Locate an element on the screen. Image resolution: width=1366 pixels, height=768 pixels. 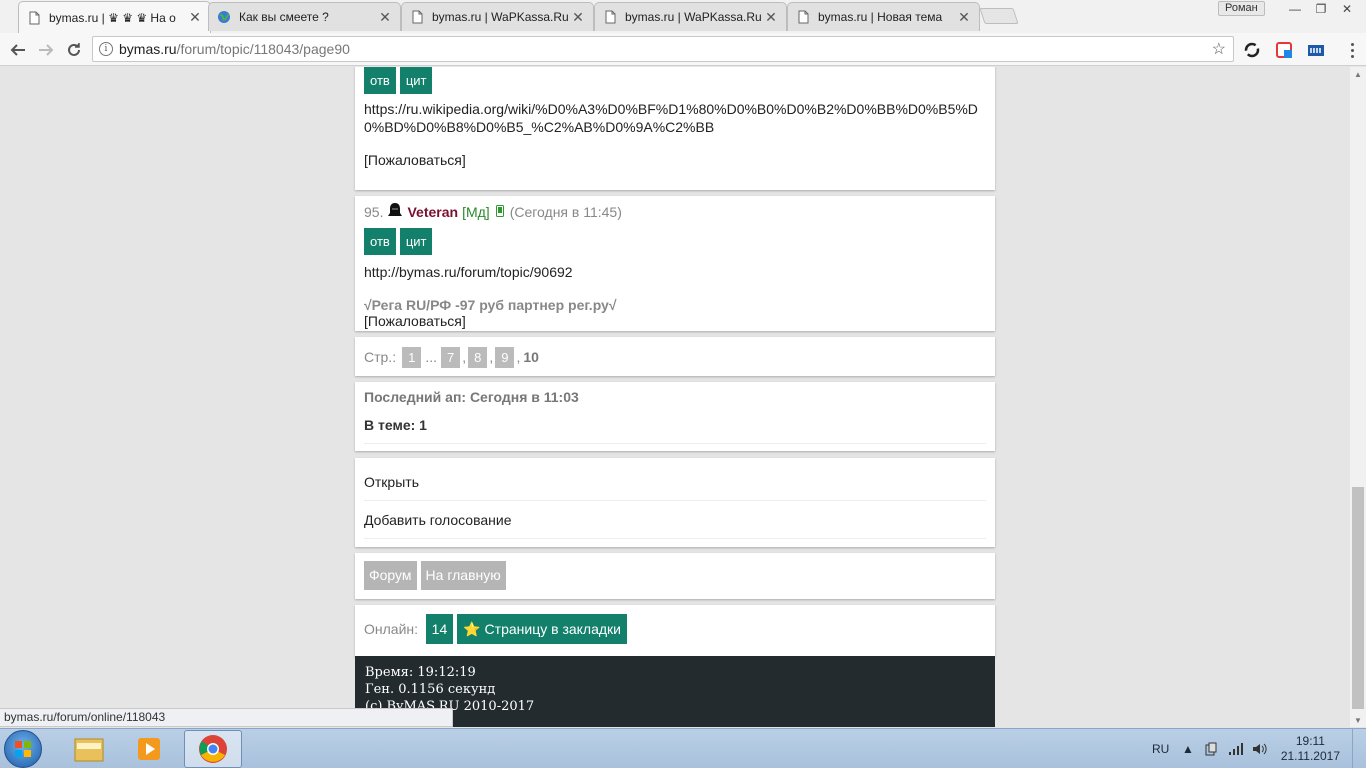
home-button: На главную is located at coordinates (463, 575).